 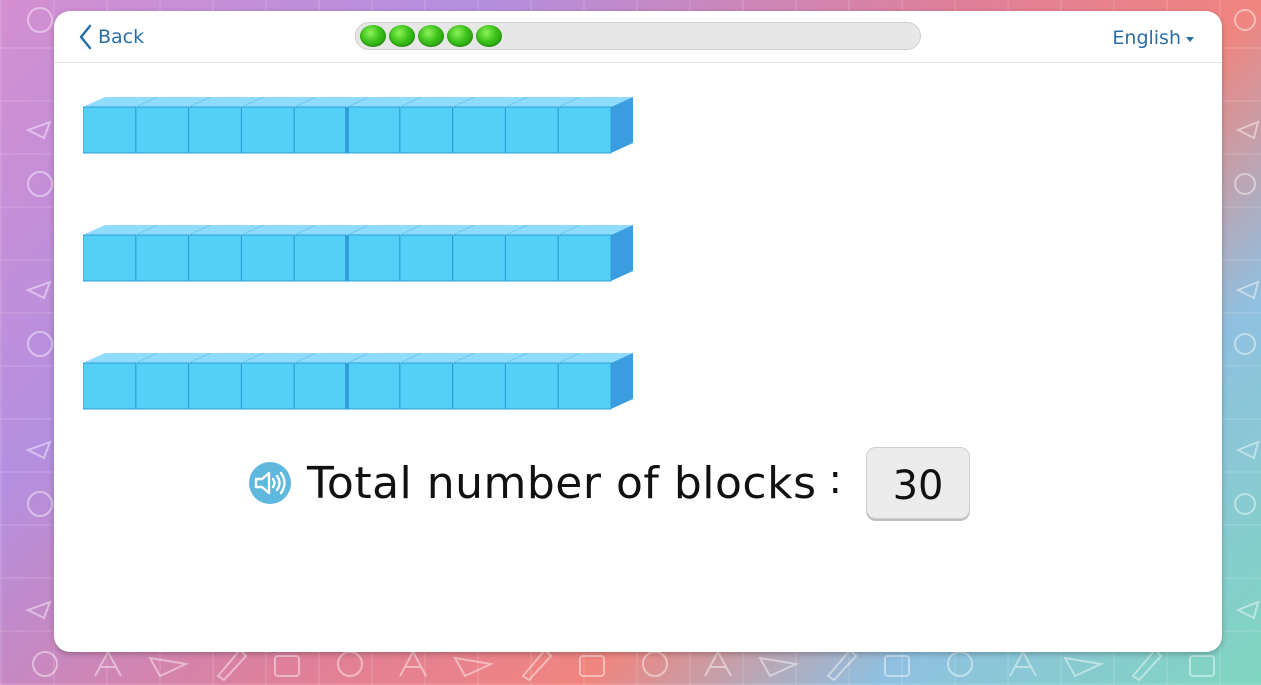 What do you see at coordinates (562, 483) in the screenshot?
I see `question-text: Total number of blocks` at bounding box center [562, 483].